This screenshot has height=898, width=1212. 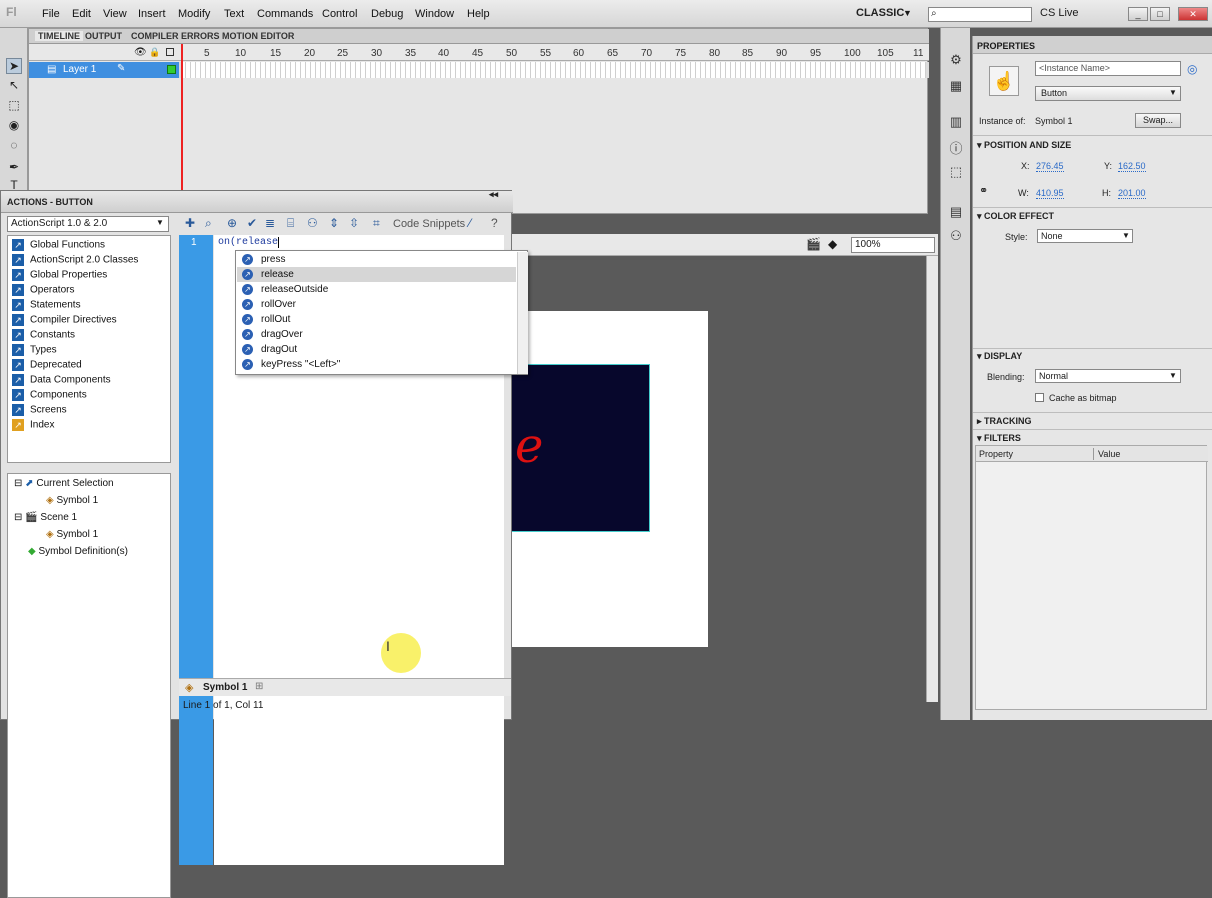 I want to click on stage-scrollbar, so click(x=932, y=479).